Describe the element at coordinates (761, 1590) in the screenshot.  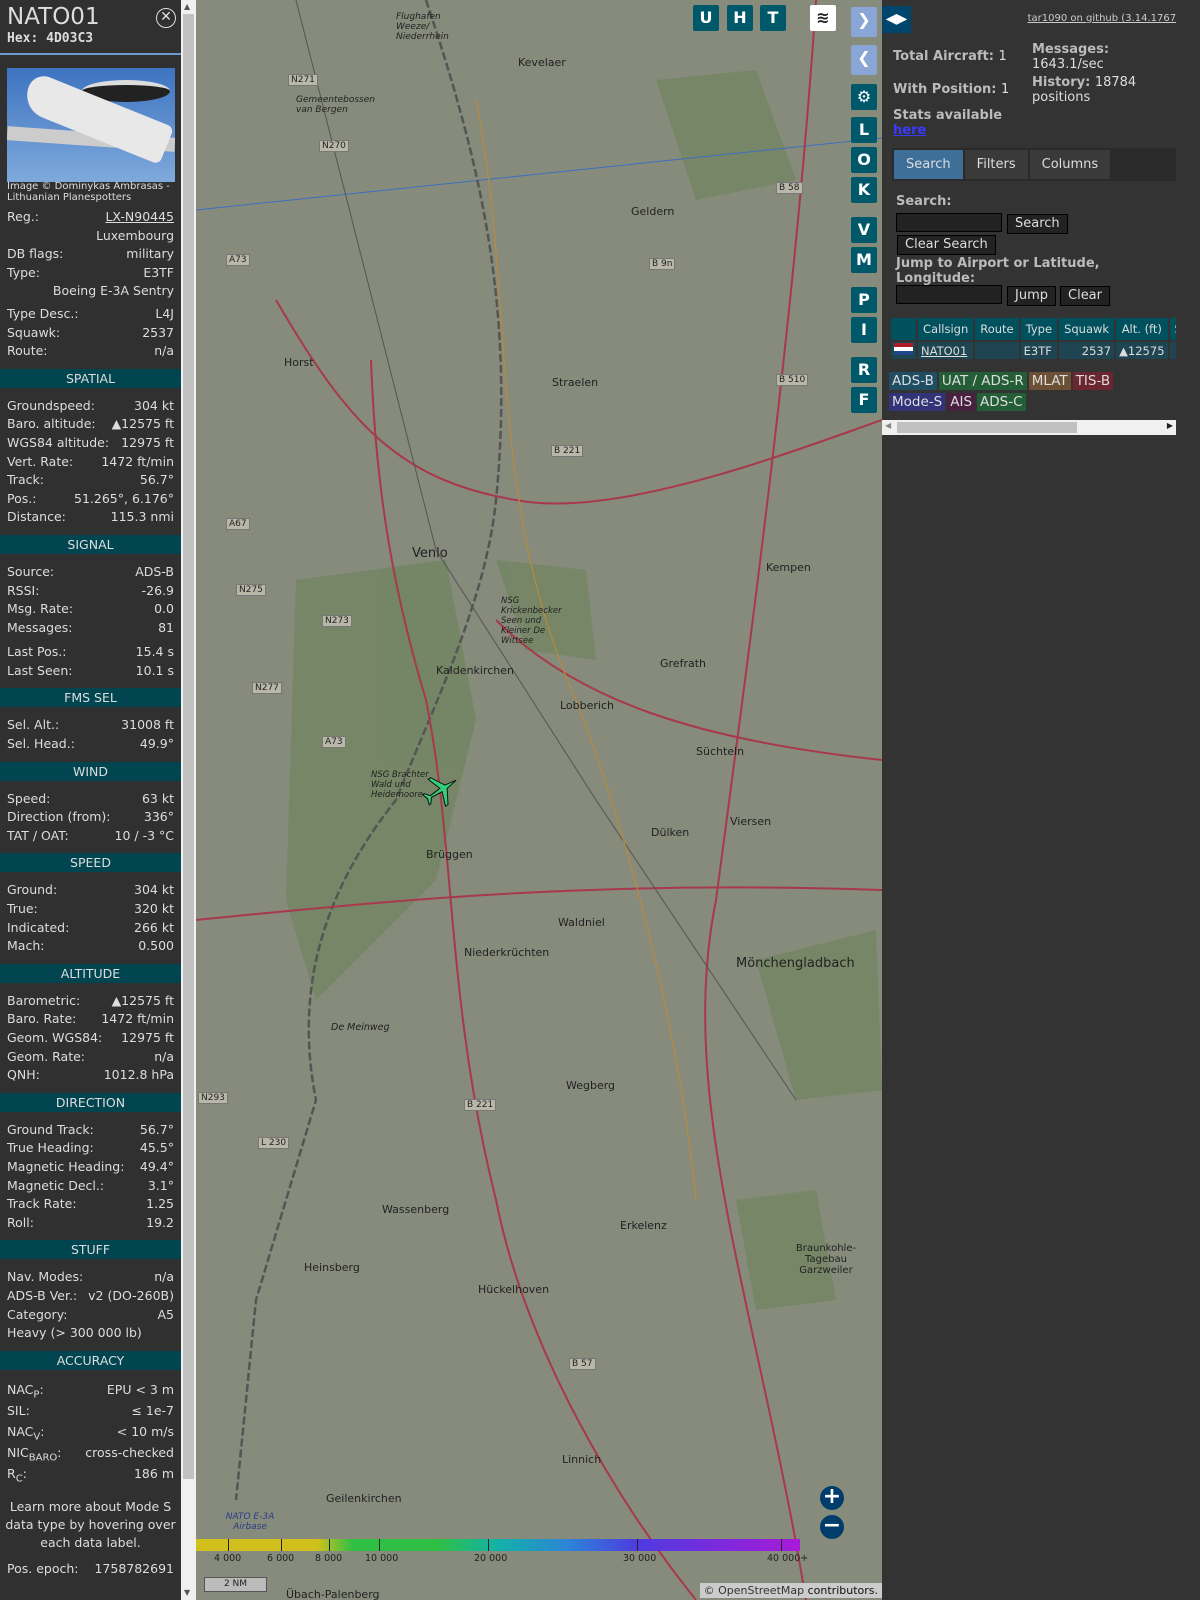
I see `osm-link: OpenStreetMap` at that location.